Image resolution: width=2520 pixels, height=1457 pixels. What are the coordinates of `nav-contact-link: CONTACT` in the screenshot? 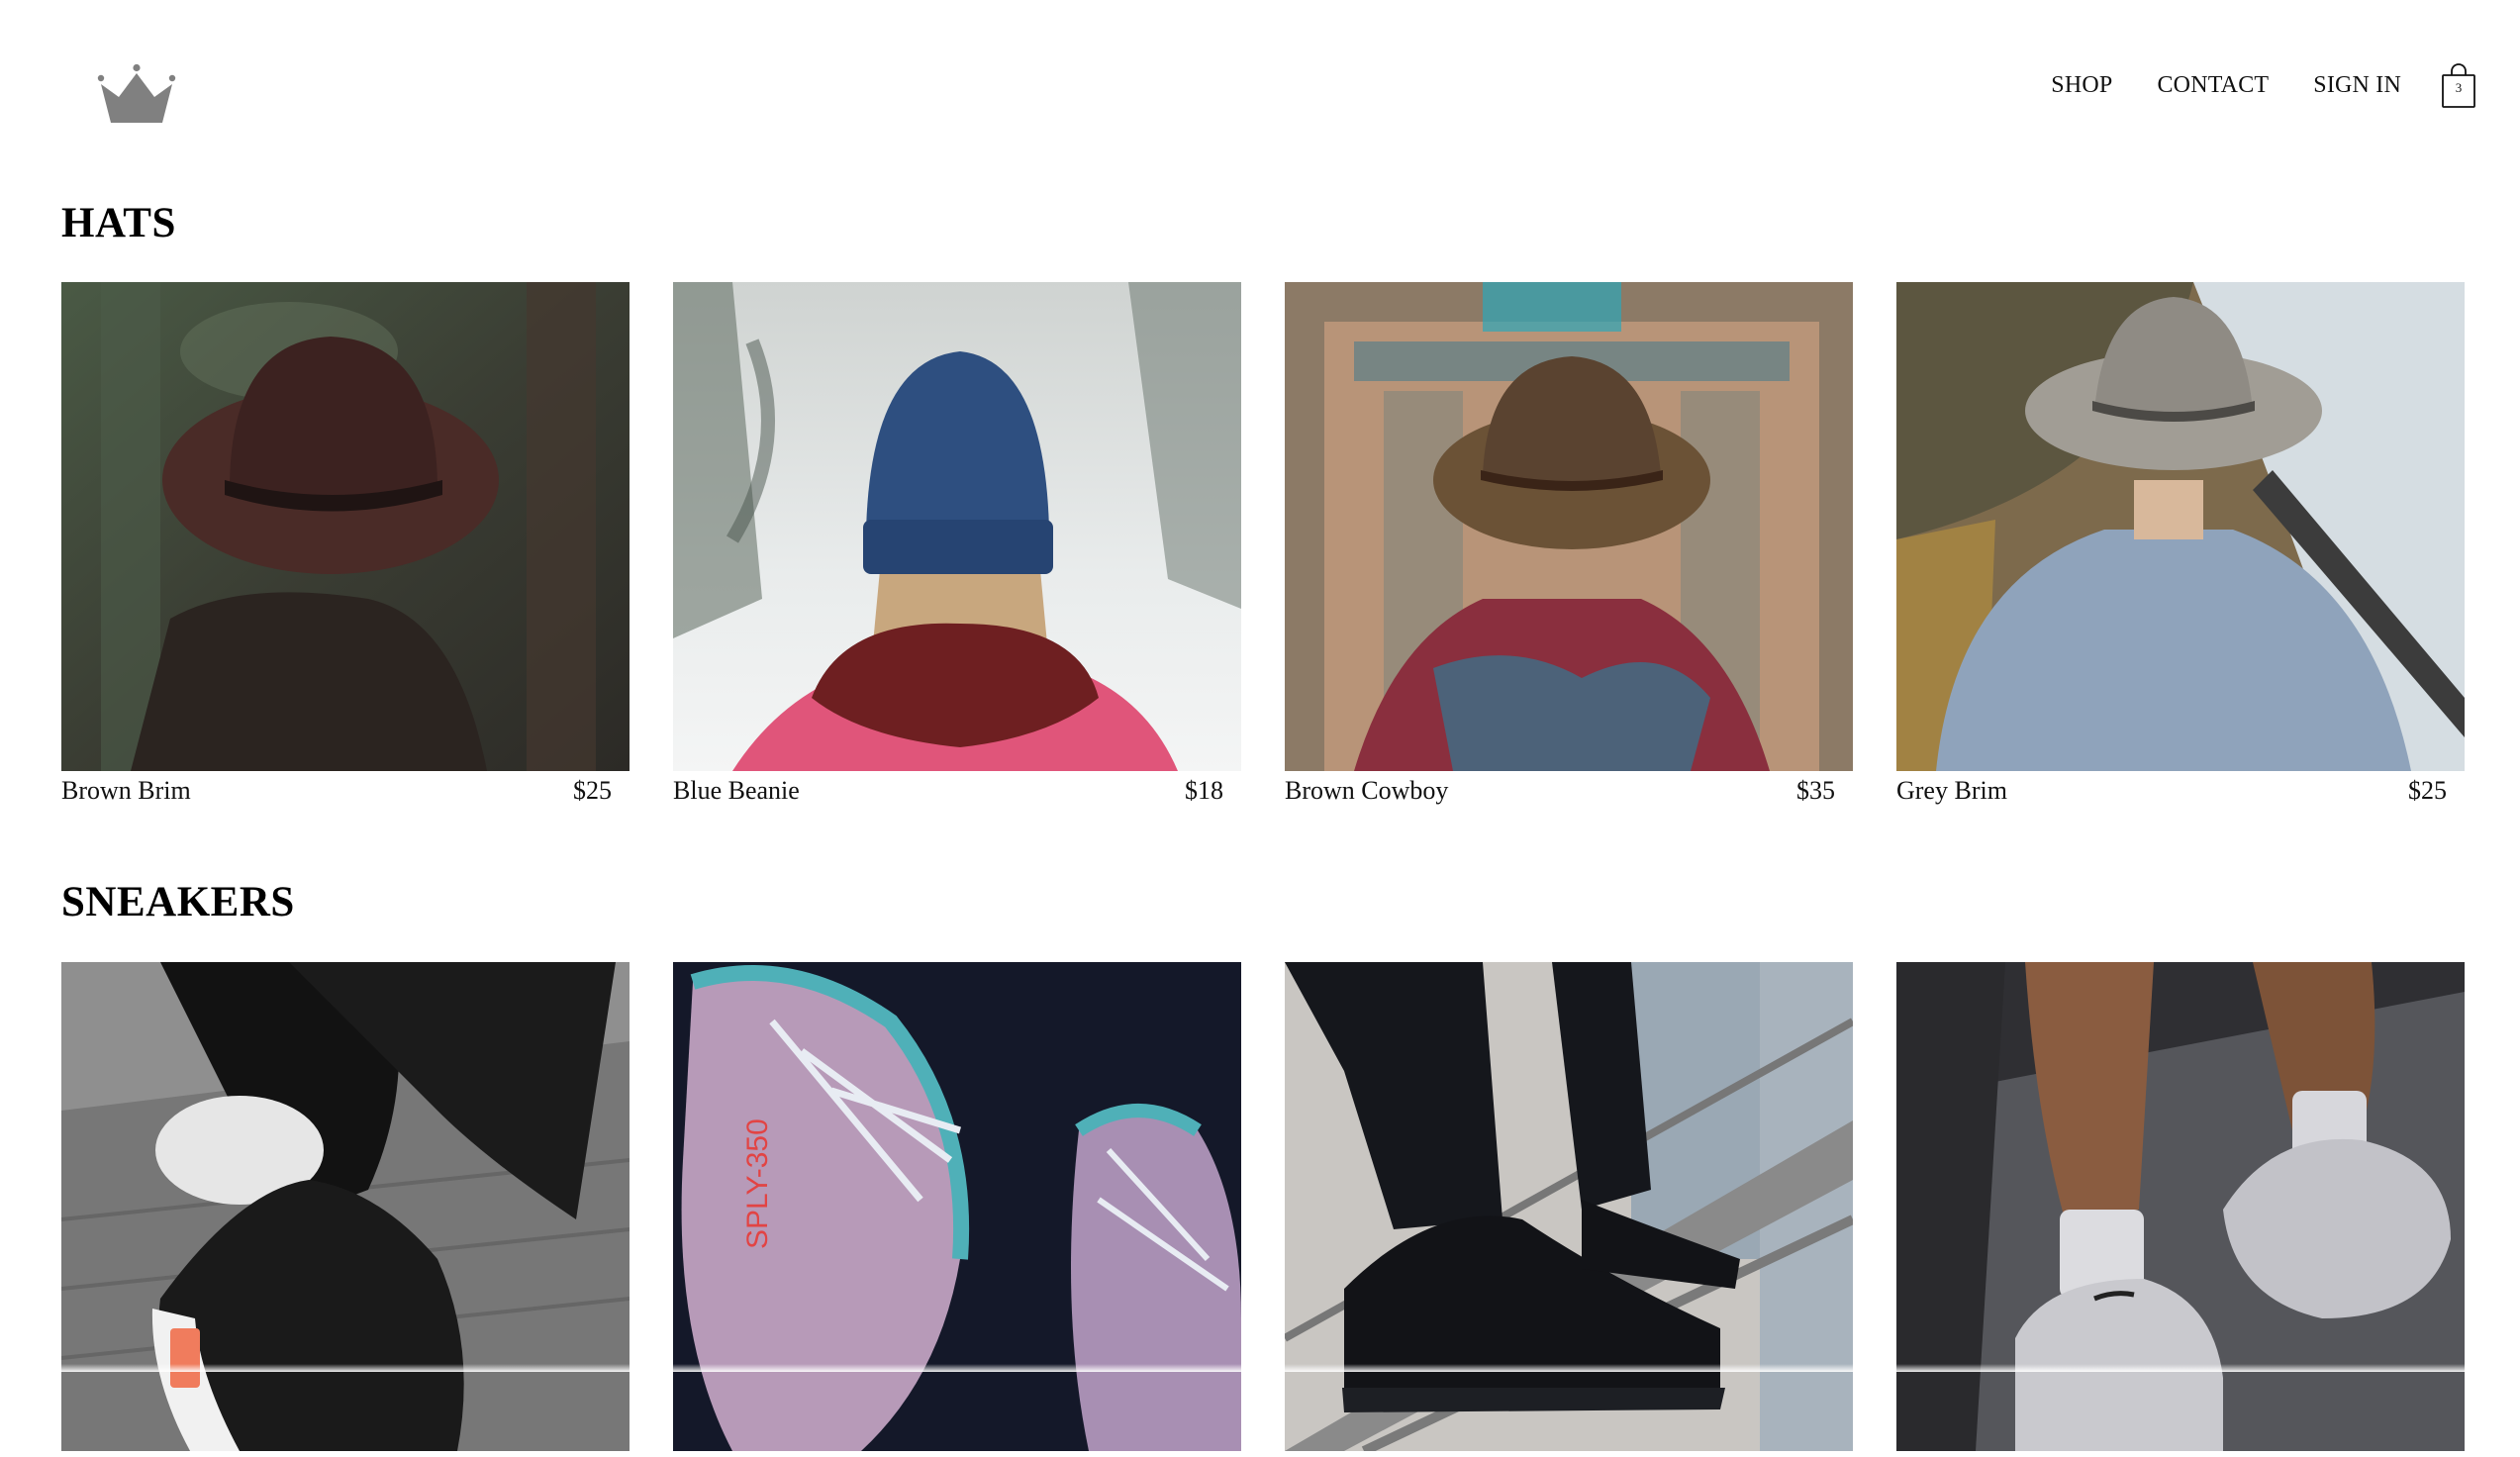 It's located at (2213, 86).